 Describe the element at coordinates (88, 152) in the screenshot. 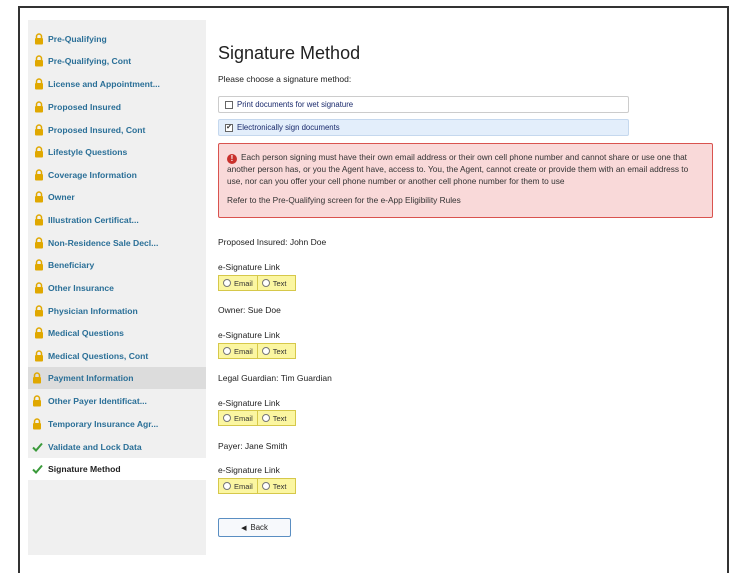

I see `sidebar-item-label: Lifestyle Questions` at that location.